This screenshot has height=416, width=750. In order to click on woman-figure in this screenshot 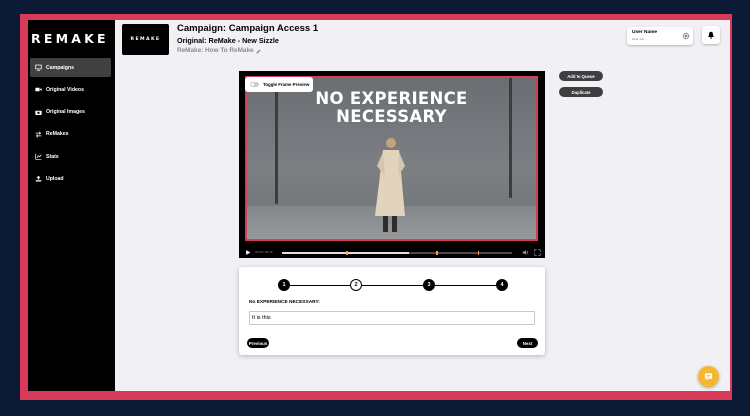, I will do `click(390, 185)`.